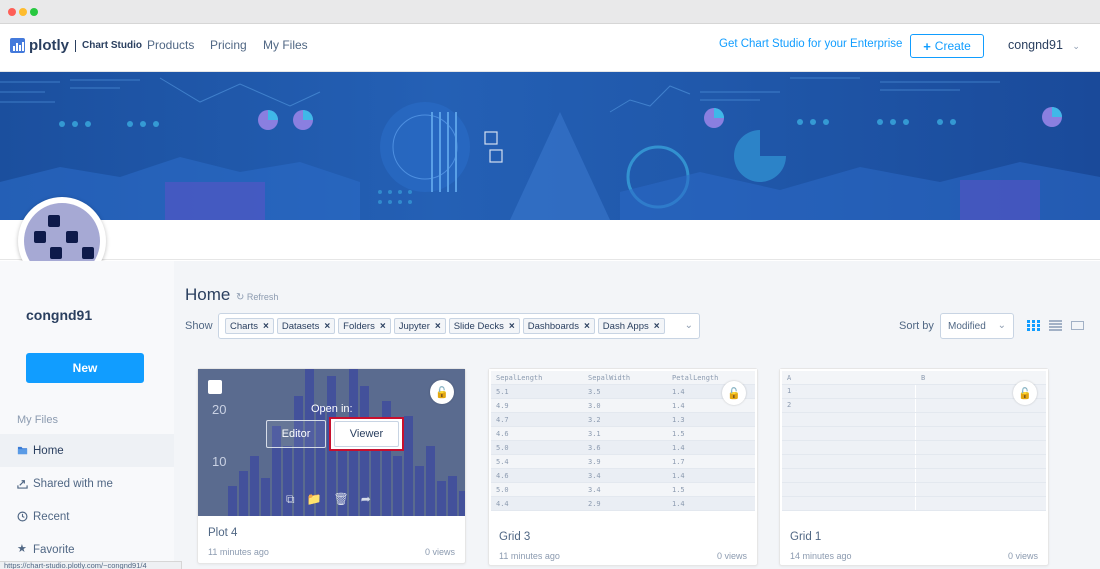 Image resolution: width=1100 pixels, height=569 pixels. Describe the element at coordinates (977, 326) in the screenshot. I see `sort-select: Modified ⌄` at that location.